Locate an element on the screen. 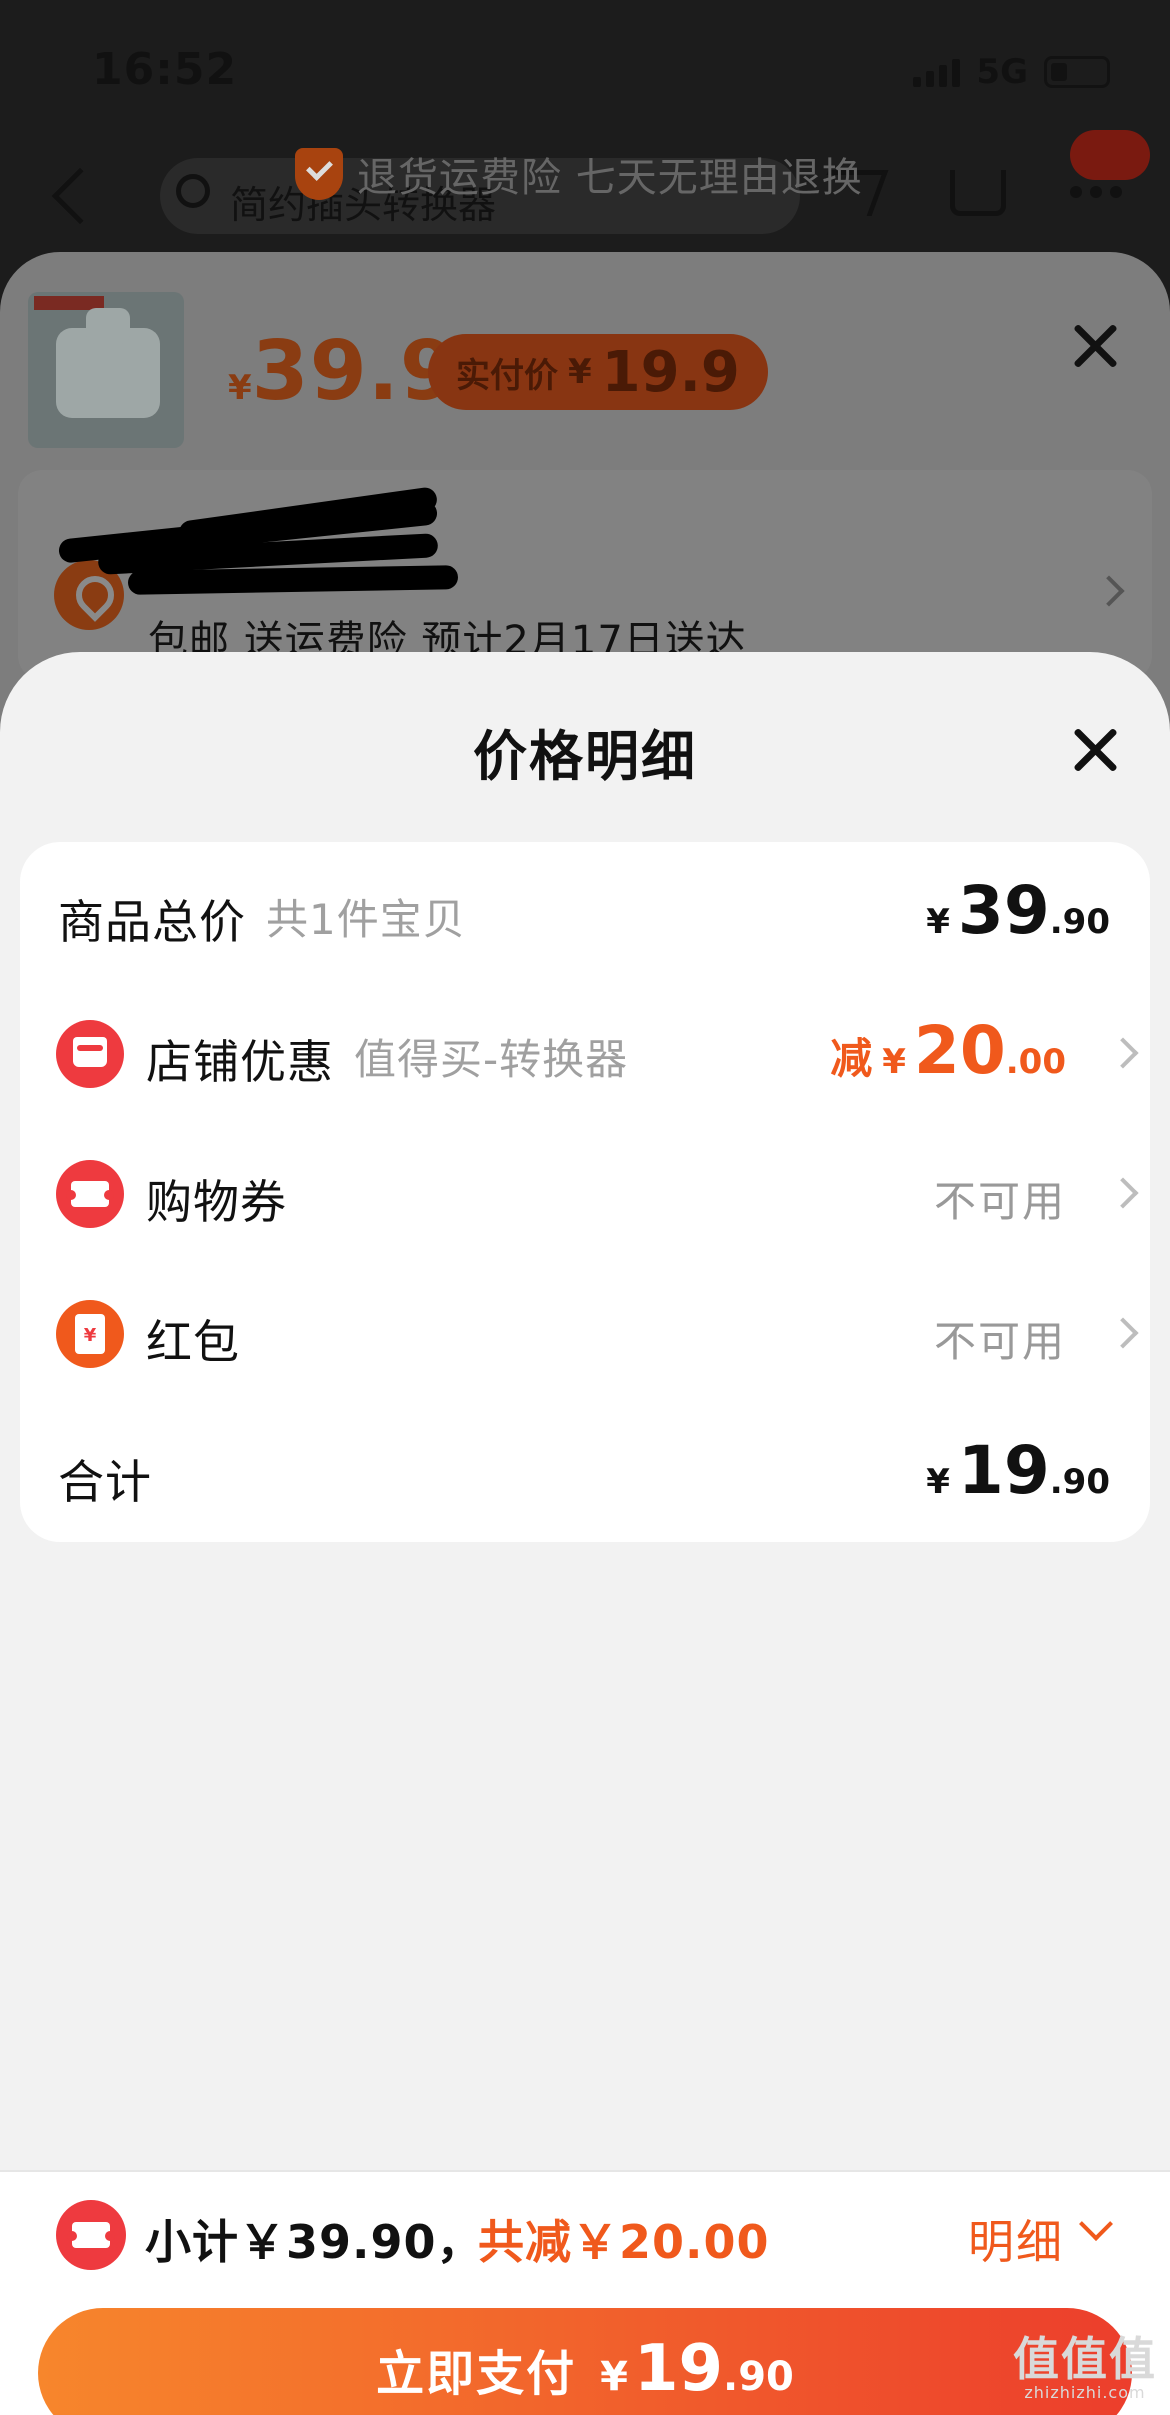  shop-icon is located at coordinates (90, 1054).